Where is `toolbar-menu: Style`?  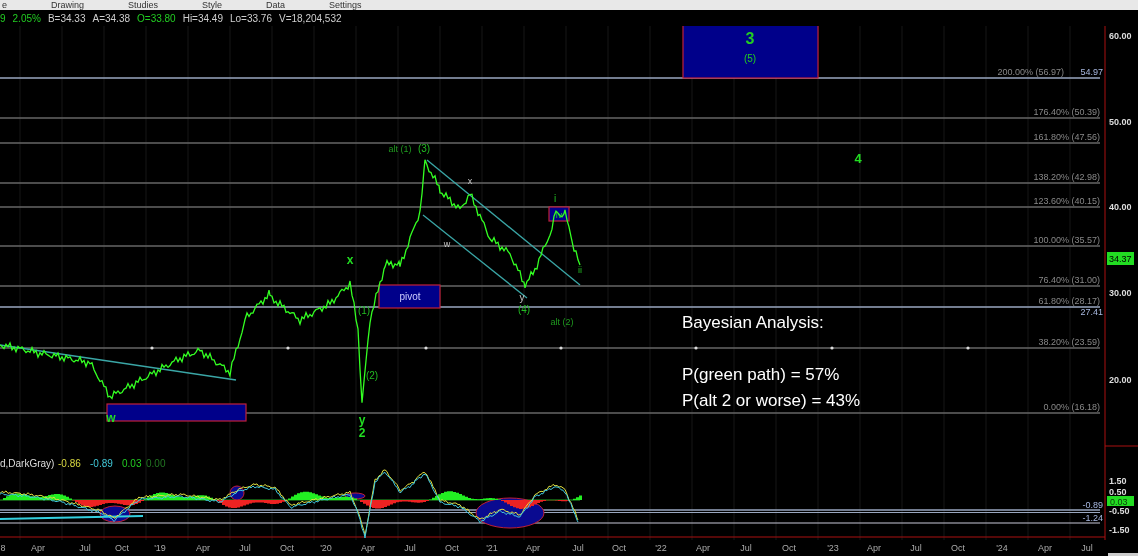
toolbar-menu: Style is located at coordinates (212, 5).